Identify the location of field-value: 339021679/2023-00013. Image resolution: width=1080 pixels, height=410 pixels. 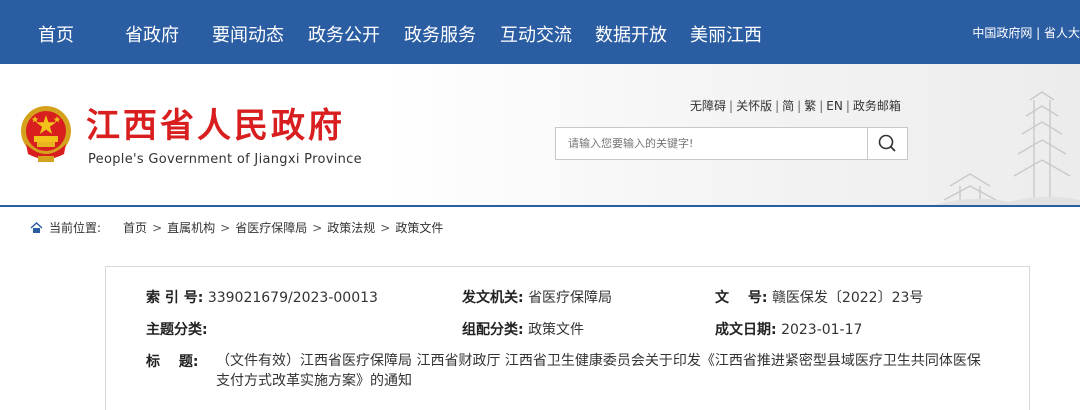
(292, 298).